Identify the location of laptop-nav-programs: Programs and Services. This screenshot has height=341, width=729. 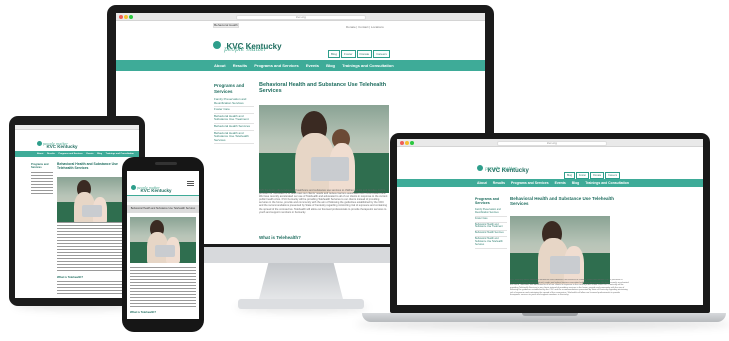
(530, 183).